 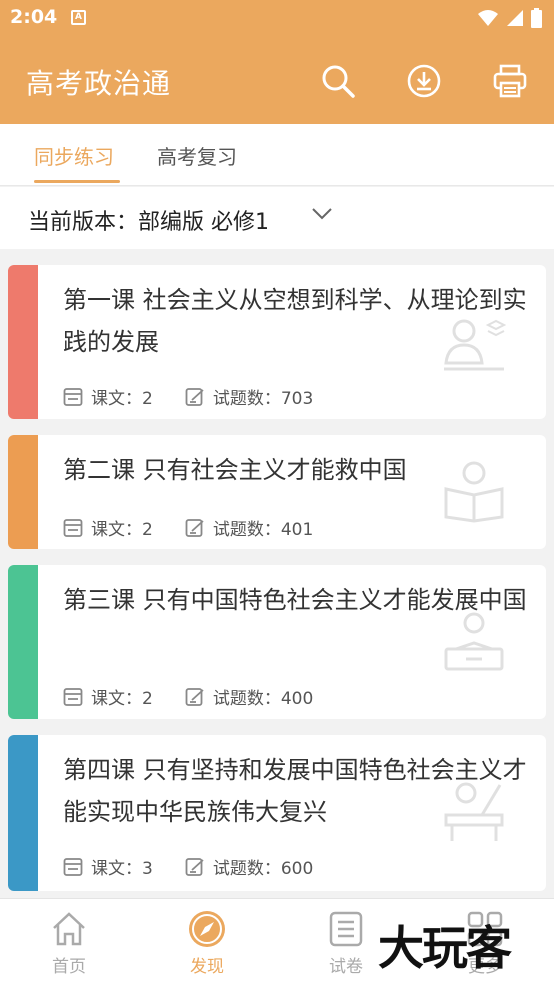 What do you see at coordinates (69, 967) in the screenshot?
I see `nav-home-label: 首页` at bounding box center [69, 967].